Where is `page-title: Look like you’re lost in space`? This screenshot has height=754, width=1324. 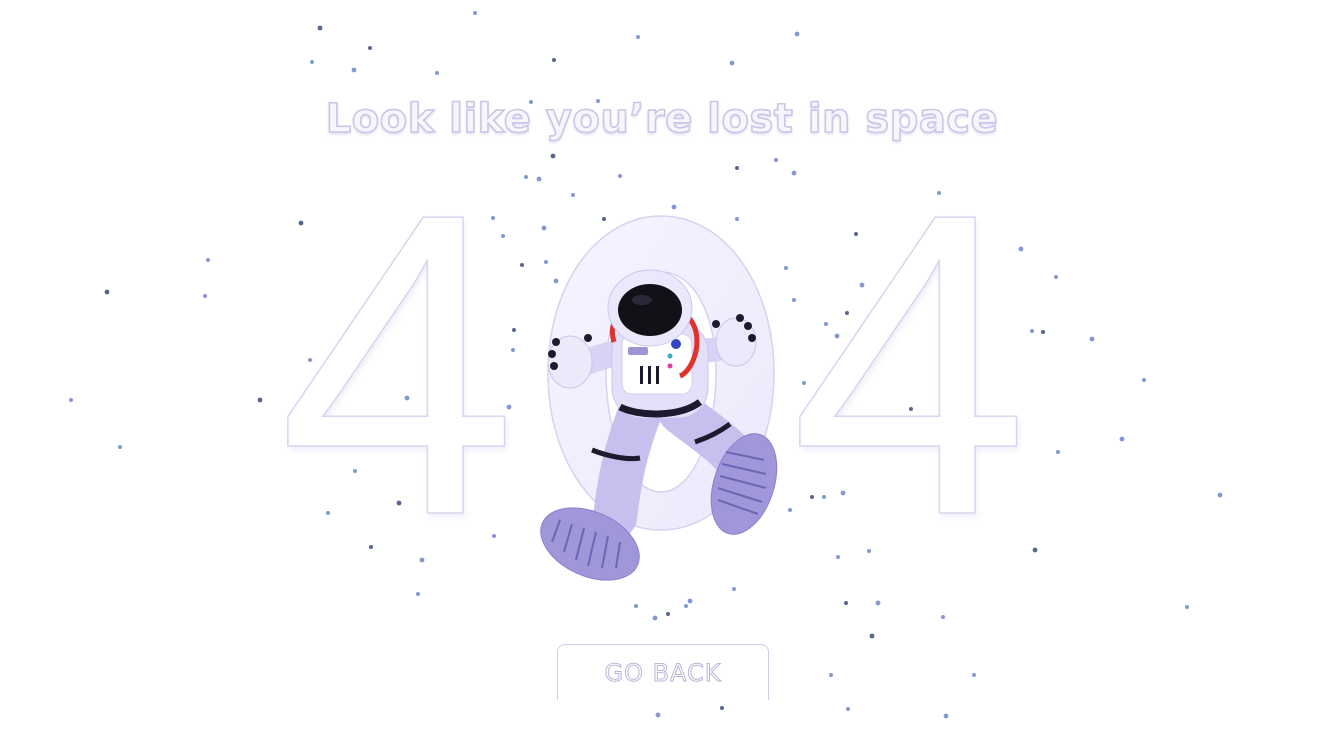
page-title: Look like you’re lost in space is located at coordinates (662, 119).